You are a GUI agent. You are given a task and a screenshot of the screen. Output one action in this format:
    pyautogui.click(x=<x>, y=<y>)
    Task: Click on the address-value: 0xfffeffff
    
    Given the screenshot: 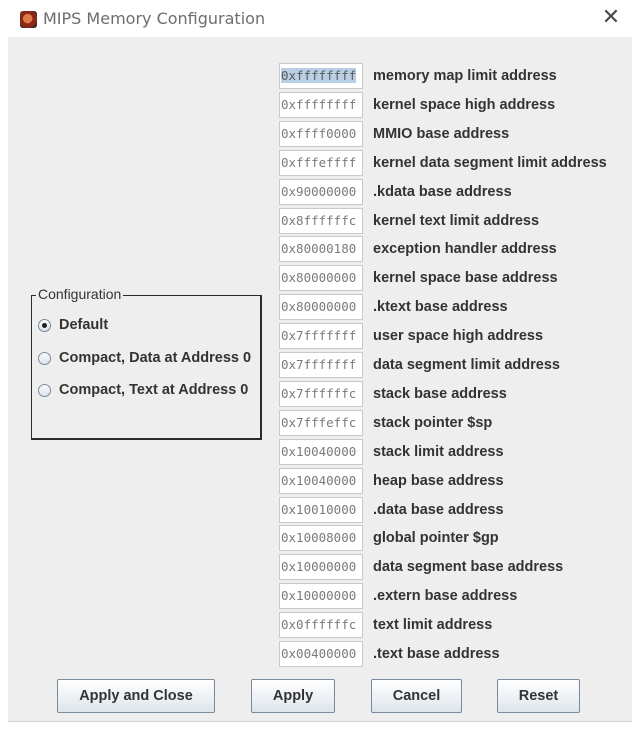 What is the action you would take?
    pyautogui.click(x=319, y=162)
    